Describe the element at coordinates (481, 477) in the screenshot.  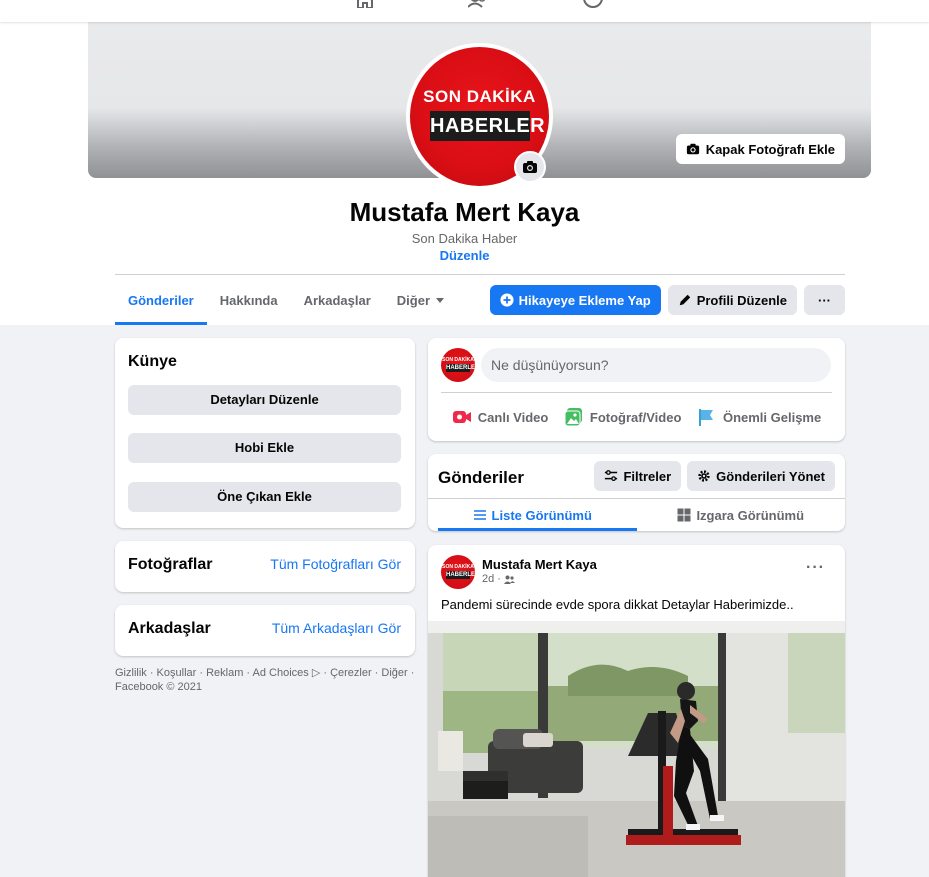
I see `posts-title: Gönderiler` at that location.